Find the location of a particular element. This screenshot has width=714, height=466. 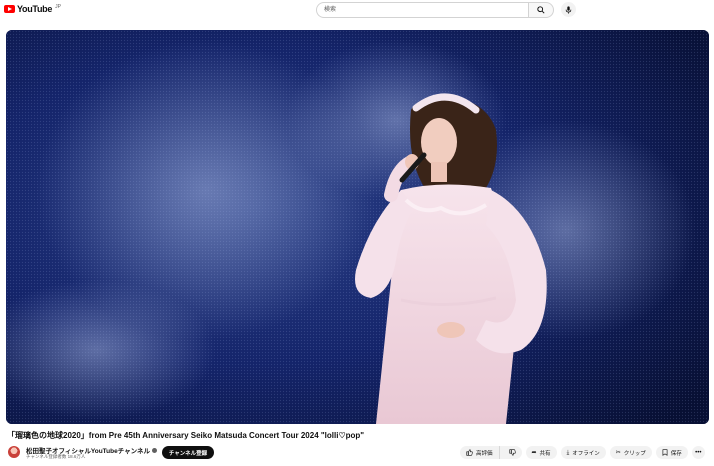

like-dislike-group: 高評価 is located at coordinates (491, 452).